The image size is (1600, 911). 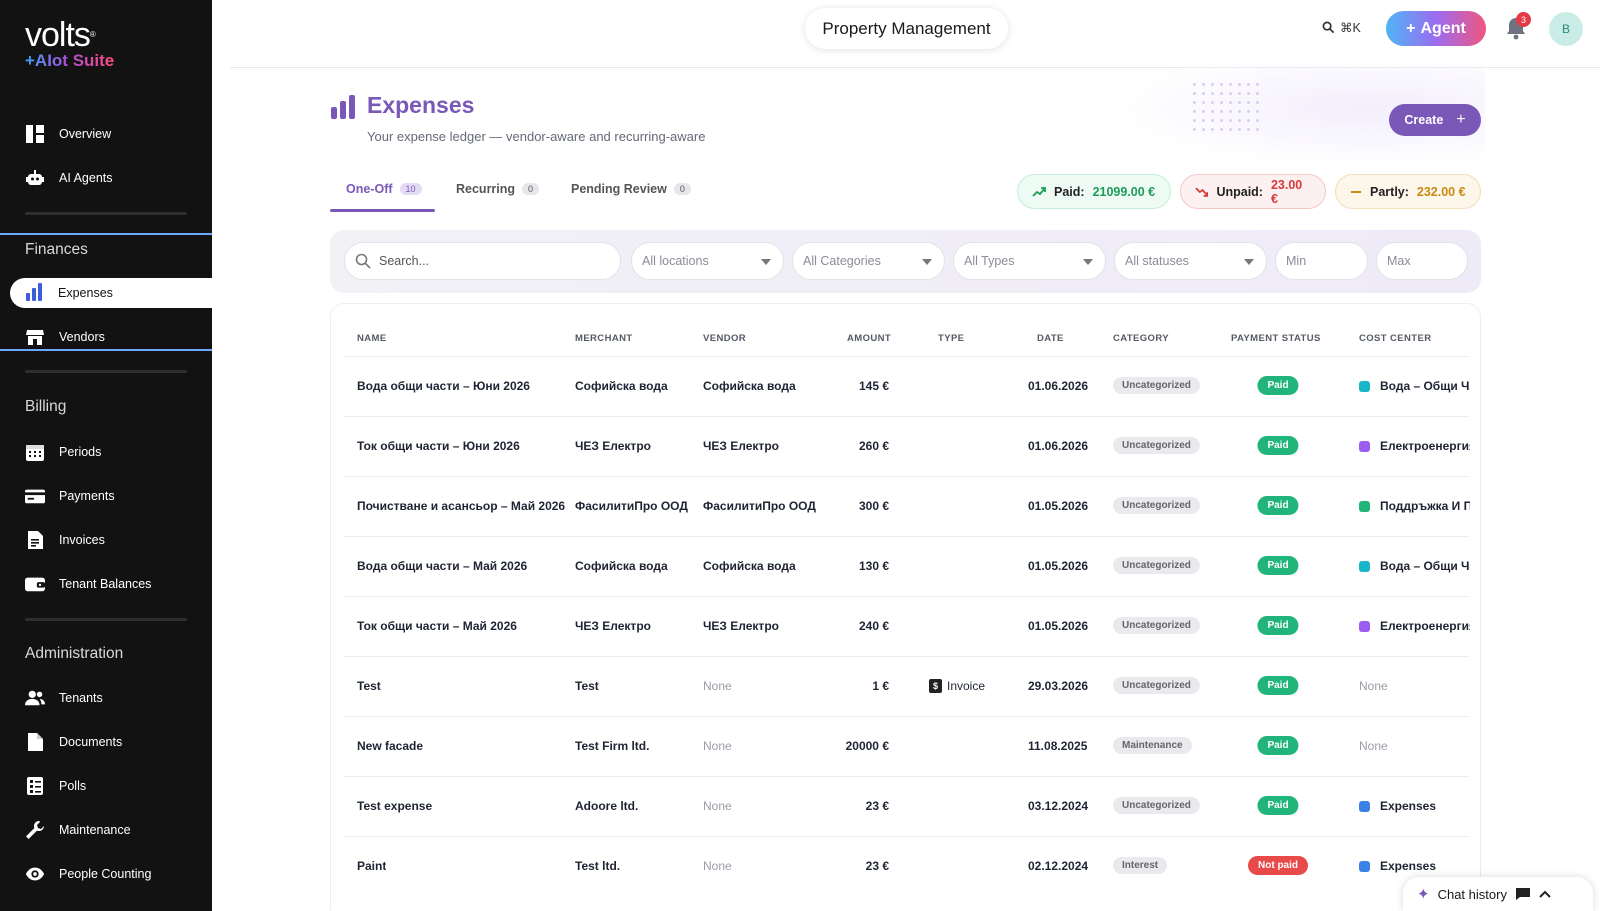 What do you see at coordinates (65, 540) in the screenshot?
I see `sidebar-item-invoices: Invoices` at bounding box center [65, 540].